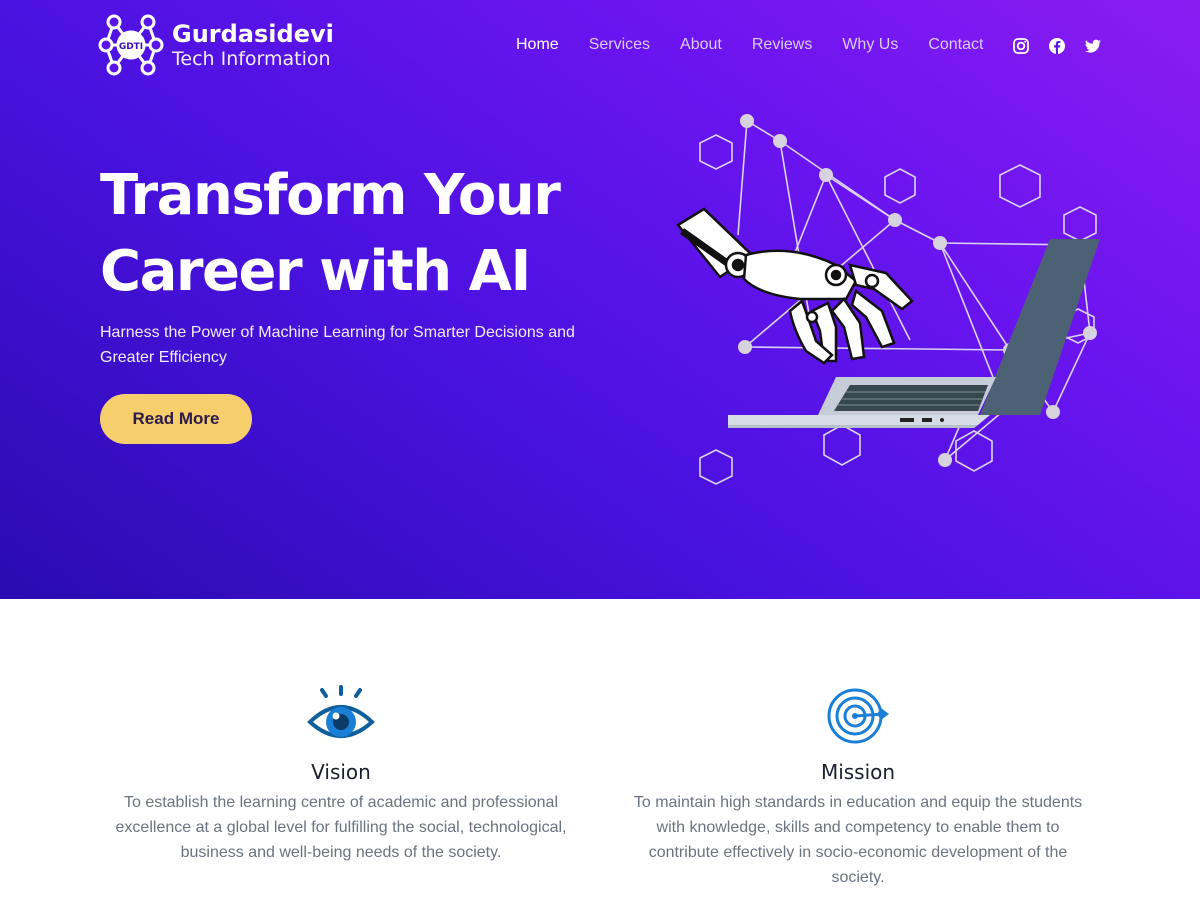 The width and height of the screenshot is (1200, 900). I want to click on nav-item-why-us: Why Us, so click(870, 45).